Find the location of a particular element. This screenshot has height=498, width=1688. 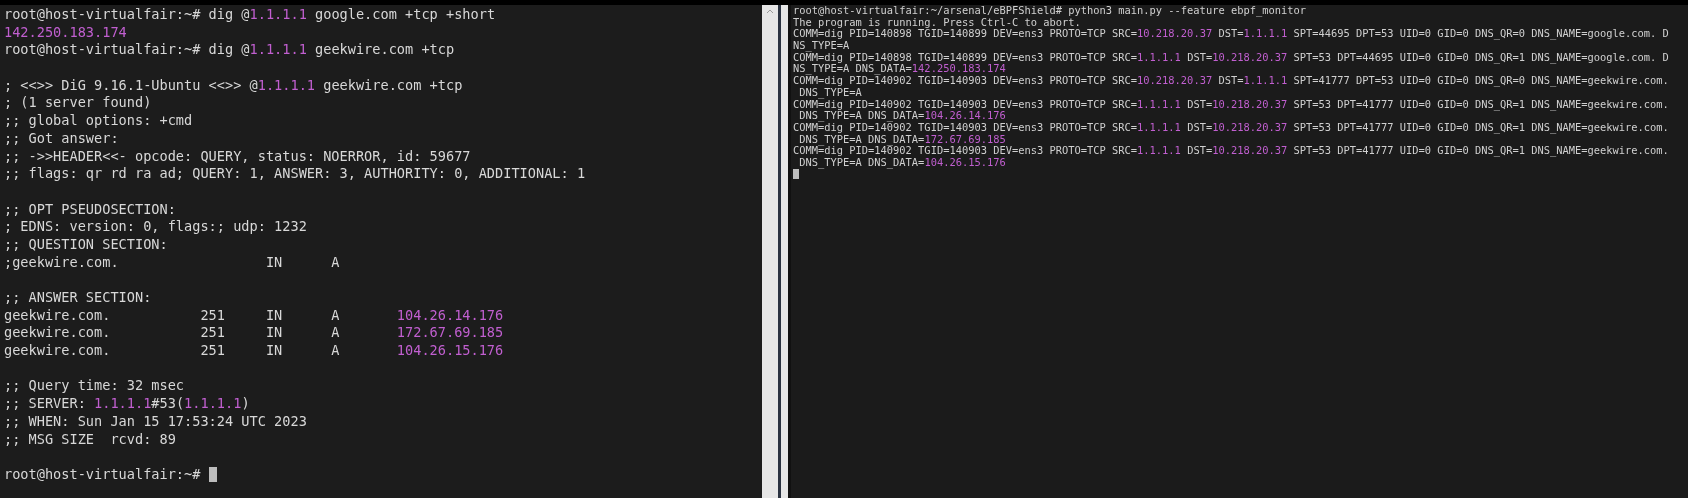

terminal-line: COMM=dig PID=140902 TGID=140903 DEV=ens3 PROTO=TCP SRC=10.218.20.37 DST=1.1.1.1 SPT=41777 DPT=53 UID=0 GID=0 DNS_QR=0 DNS_NAME=geekwire.com. is located at coordinates (1231, 80).